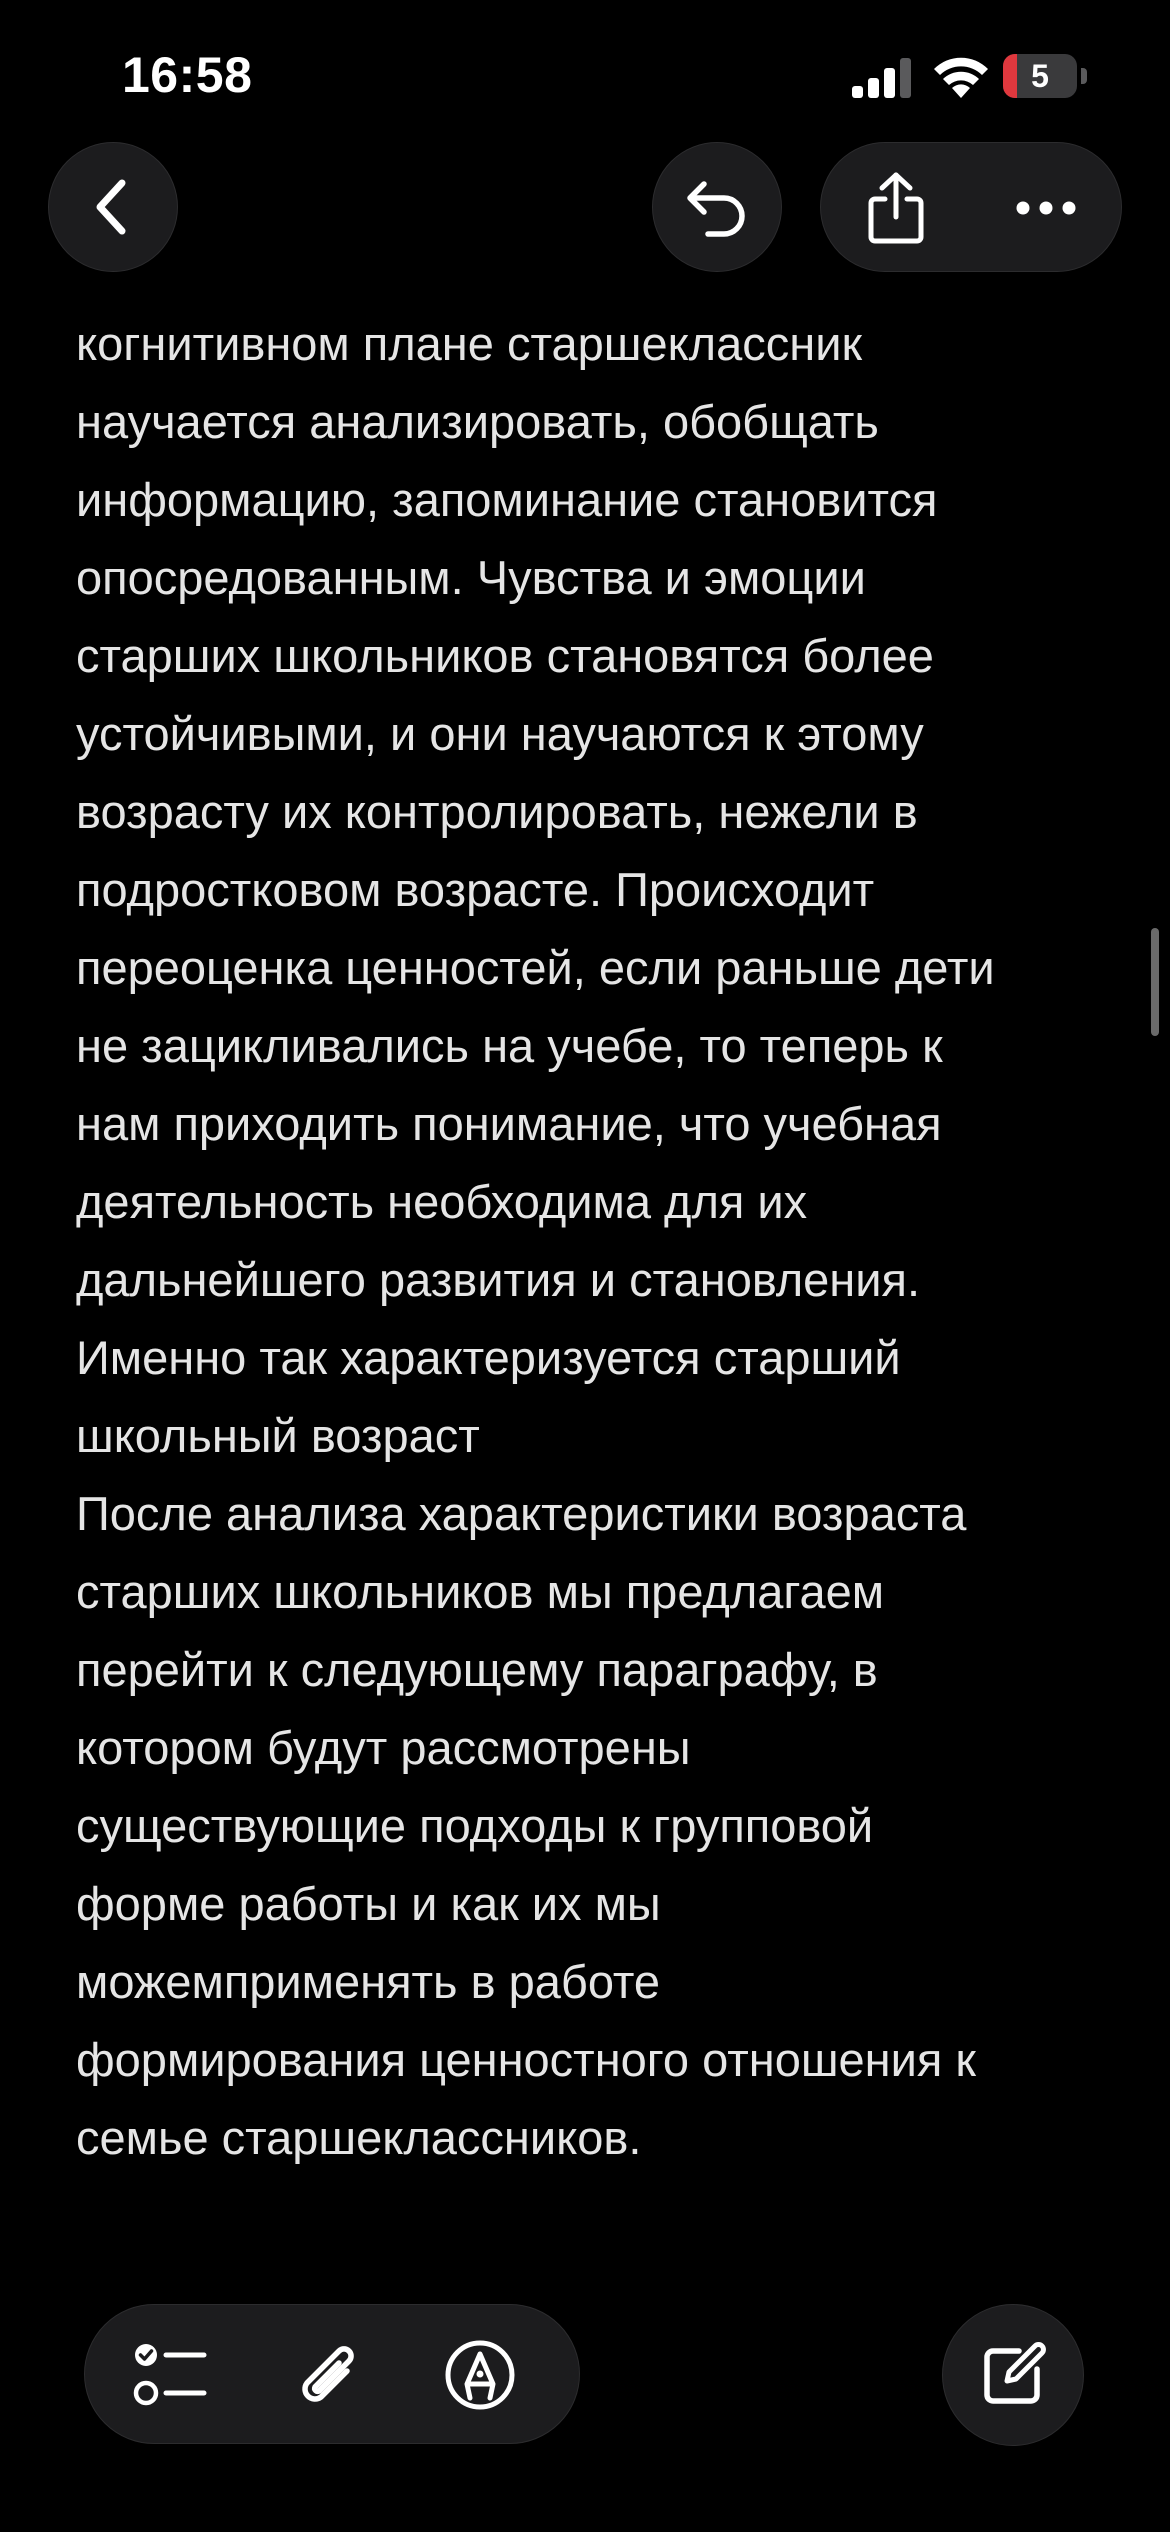  What do you see at coordinates (509, 1123) in the screenshot?
I see `note-line: нам приходить понимание, что учебная` at bounding box center [509, 1123].